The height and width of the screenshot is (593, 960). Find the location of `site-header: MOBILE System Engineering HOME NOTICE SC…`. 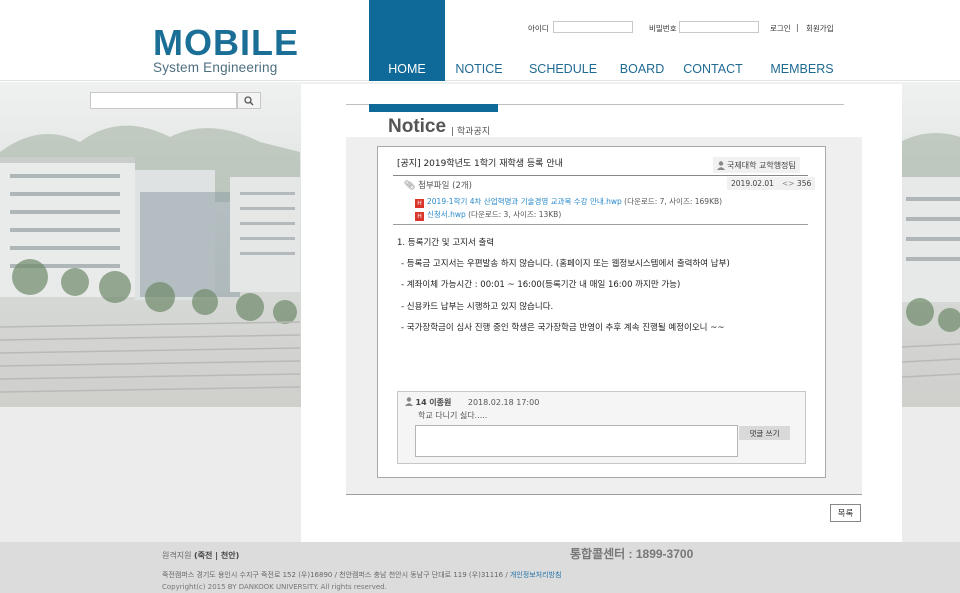

site-header: MOBILE System Engineering HOME NOTICE SC… is located at coordinates (480, 40).